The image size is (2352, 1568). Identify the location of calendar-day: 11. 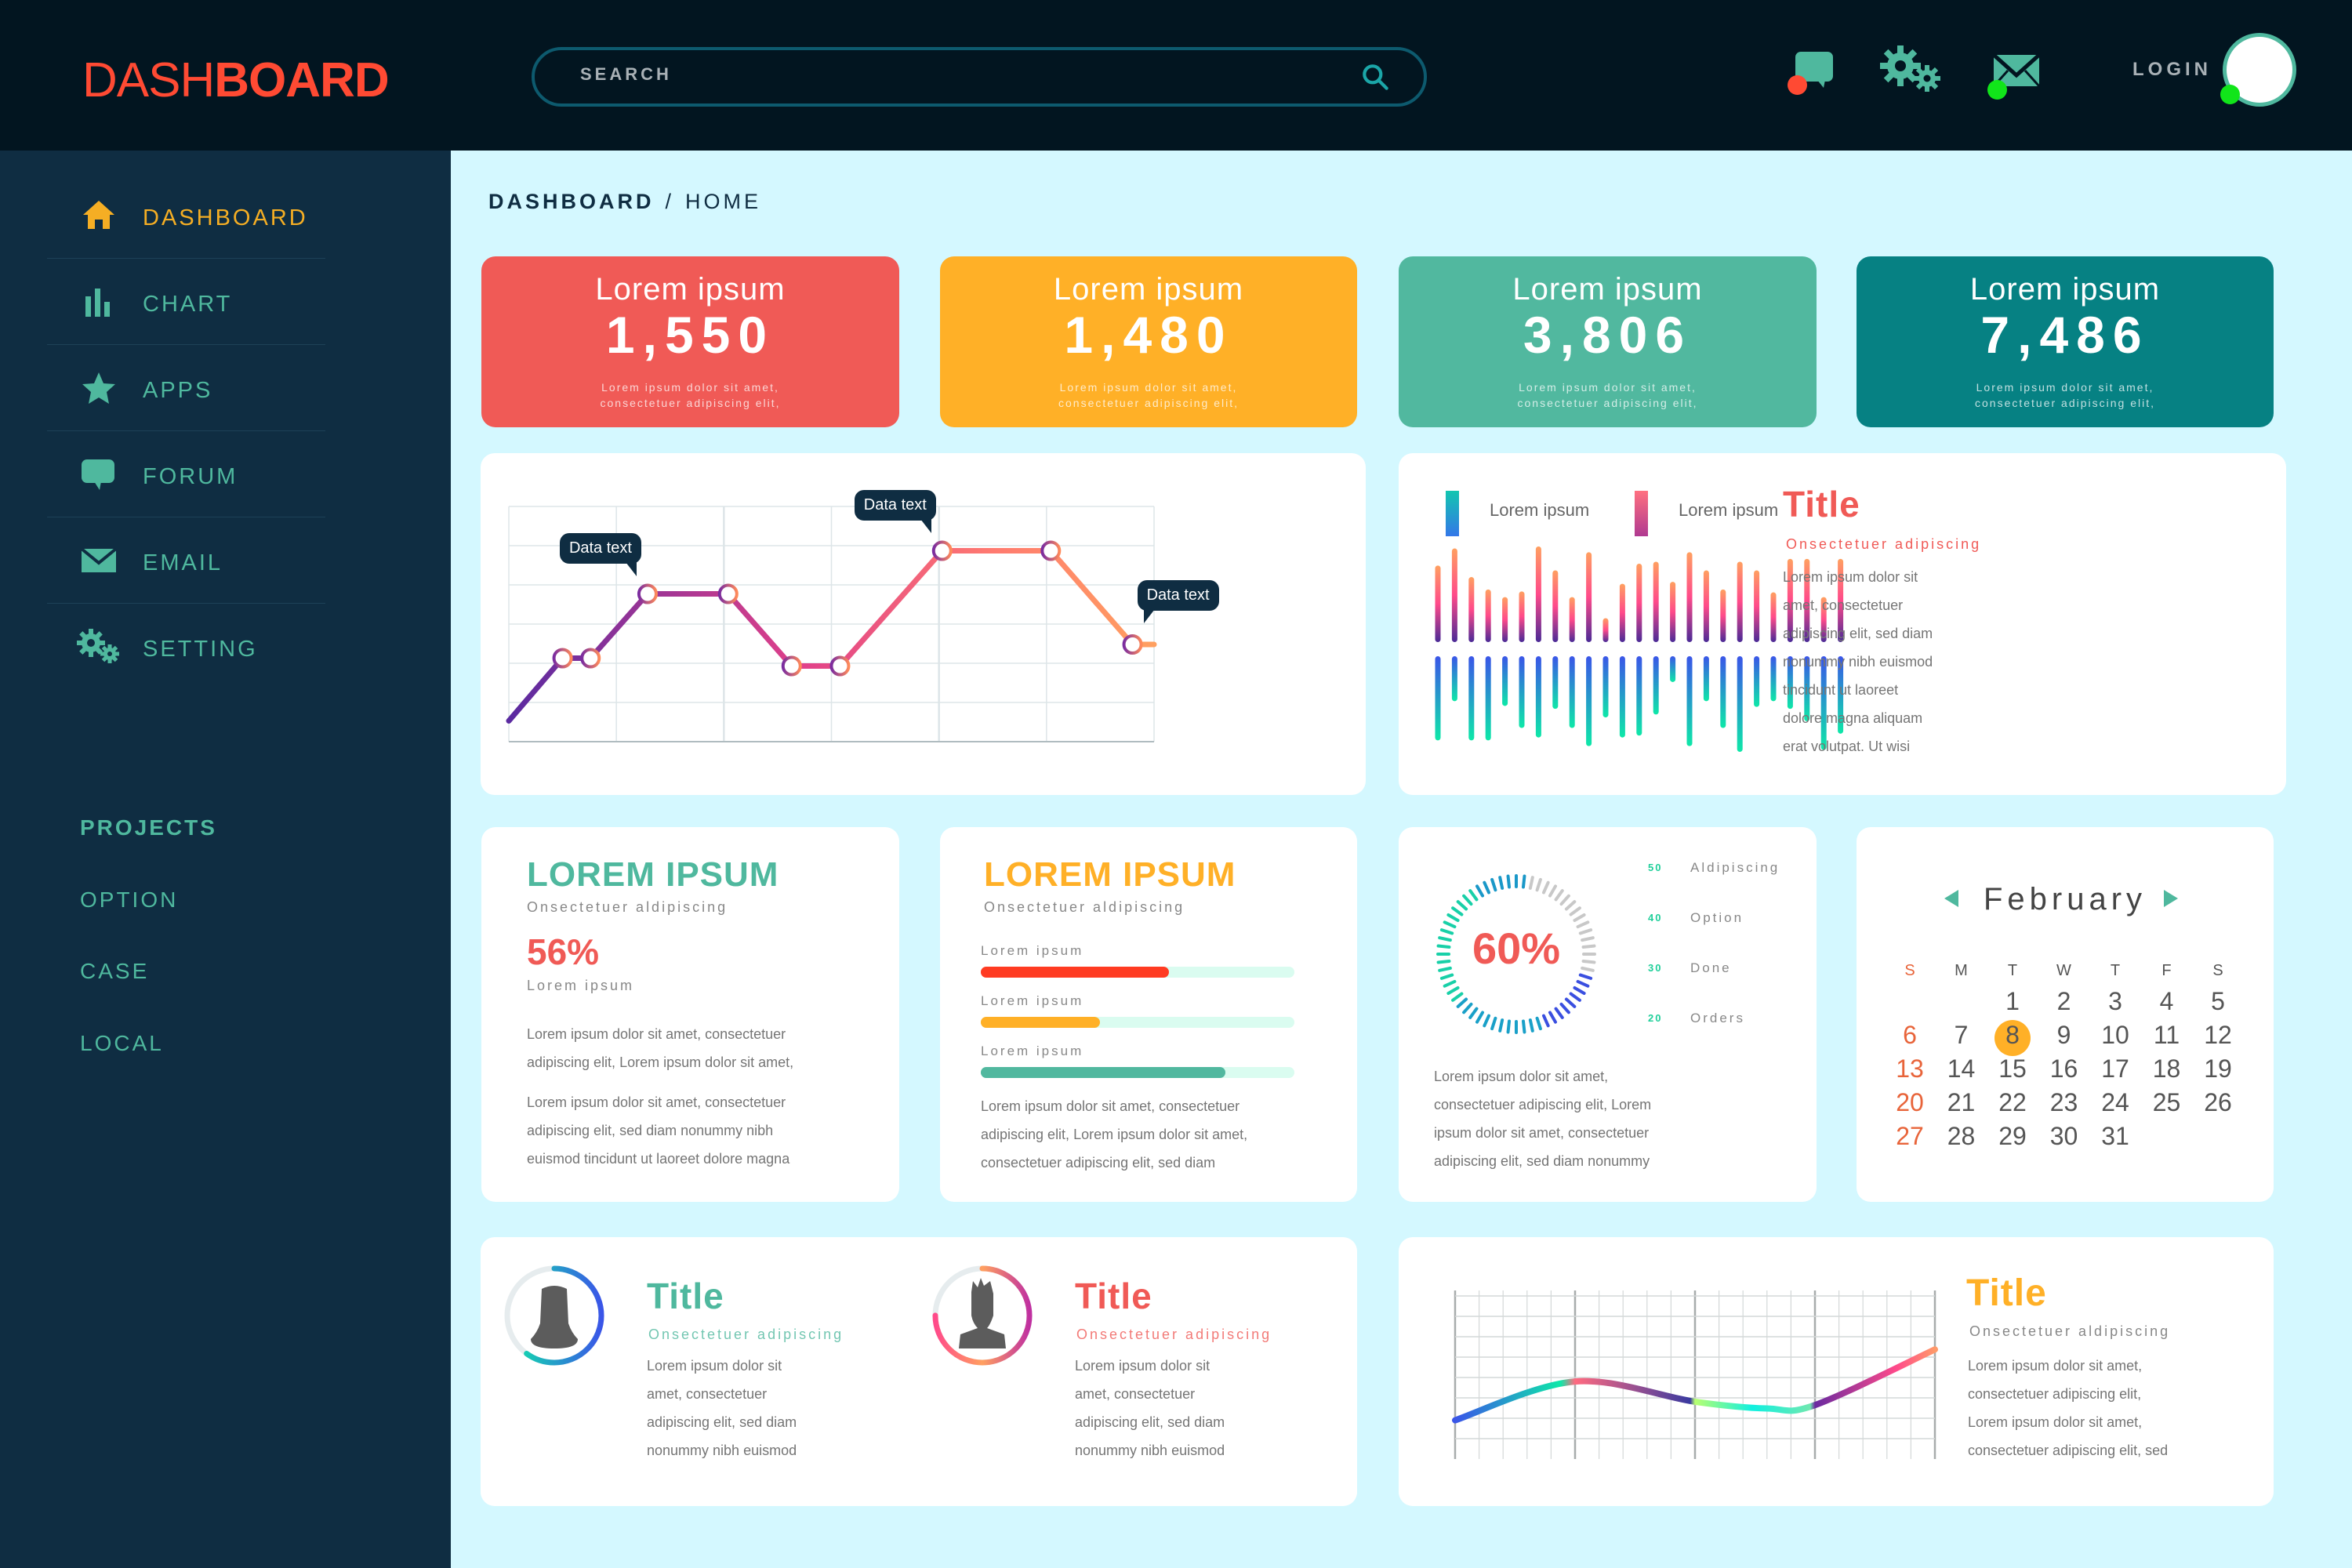
(2167, 1035).